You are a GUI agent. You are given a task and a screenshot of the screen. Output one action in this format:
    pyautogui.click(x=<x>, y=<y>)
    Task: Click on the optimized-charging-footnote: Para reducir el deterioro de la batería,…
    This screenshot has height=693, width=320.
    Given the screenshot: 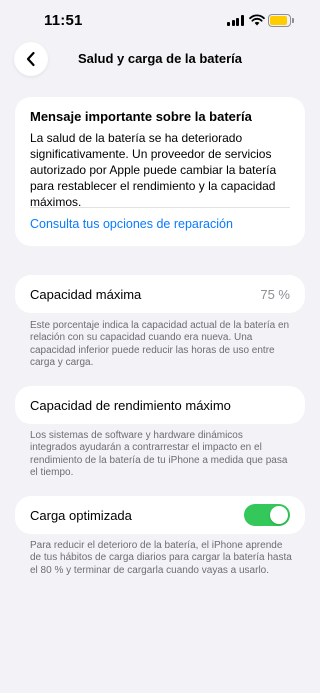 What is the action you would take?
    pyautogui.click(x=161, y=558)
    